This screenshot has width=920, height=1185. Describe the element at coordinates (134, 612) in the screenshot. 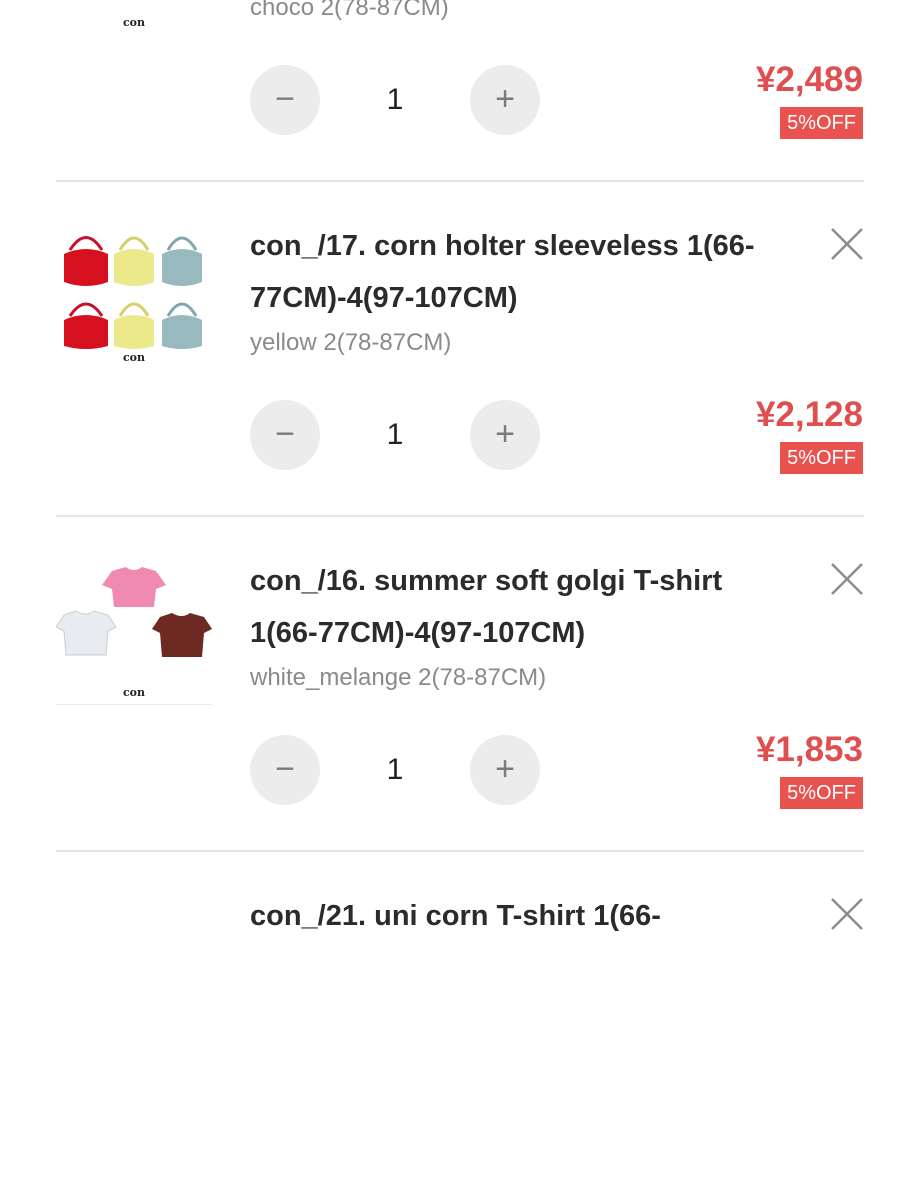

I see `tshirt-product-image` at that location.